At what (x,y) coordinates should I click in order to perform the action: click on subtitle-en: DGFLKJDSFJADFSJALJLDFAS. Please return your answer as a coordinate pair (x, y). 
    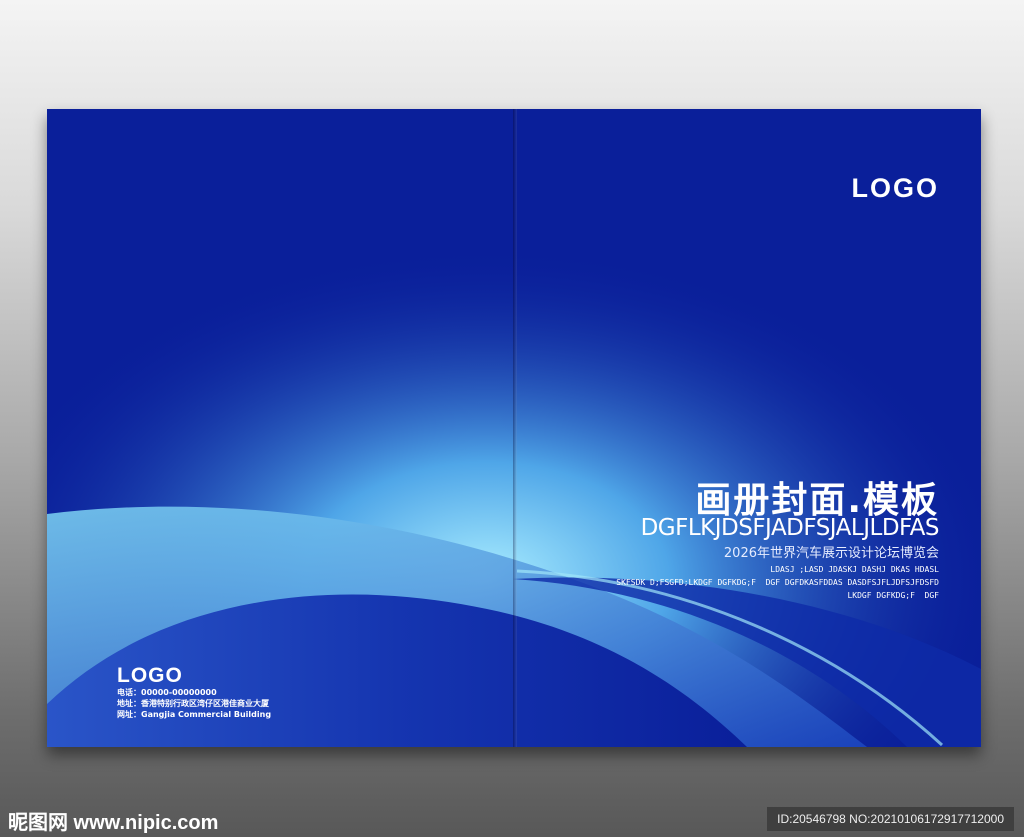
    Looking at the image, I should click on (790, 528).